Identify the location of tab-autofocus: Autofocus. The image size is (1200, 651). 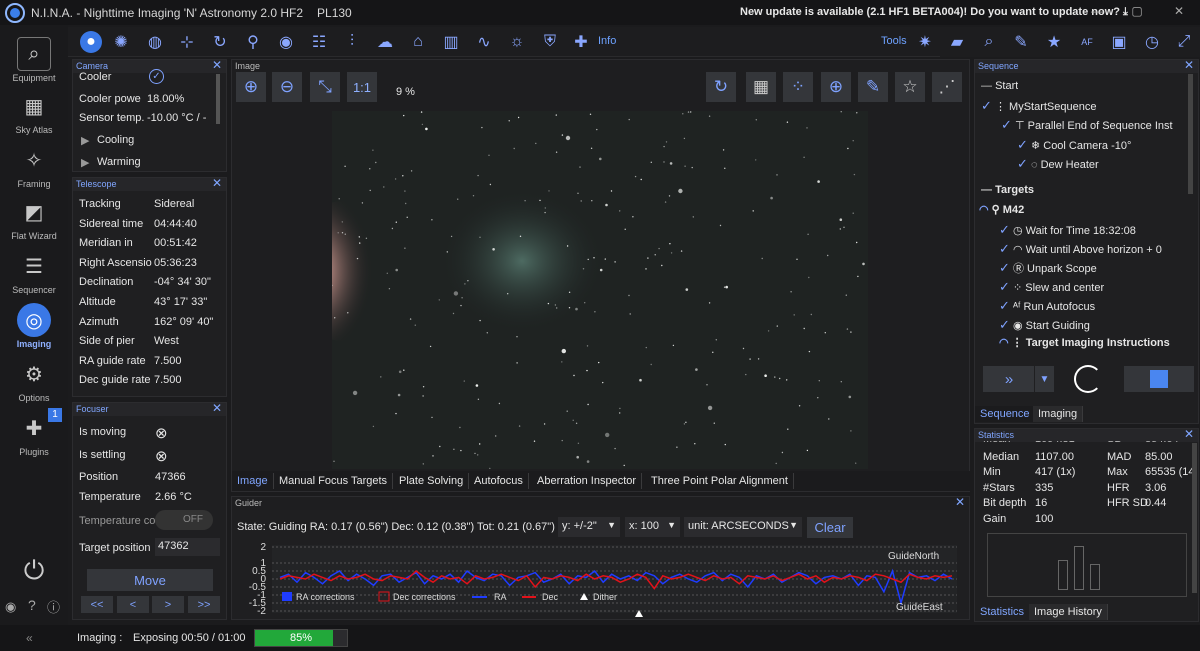
(499, 481).